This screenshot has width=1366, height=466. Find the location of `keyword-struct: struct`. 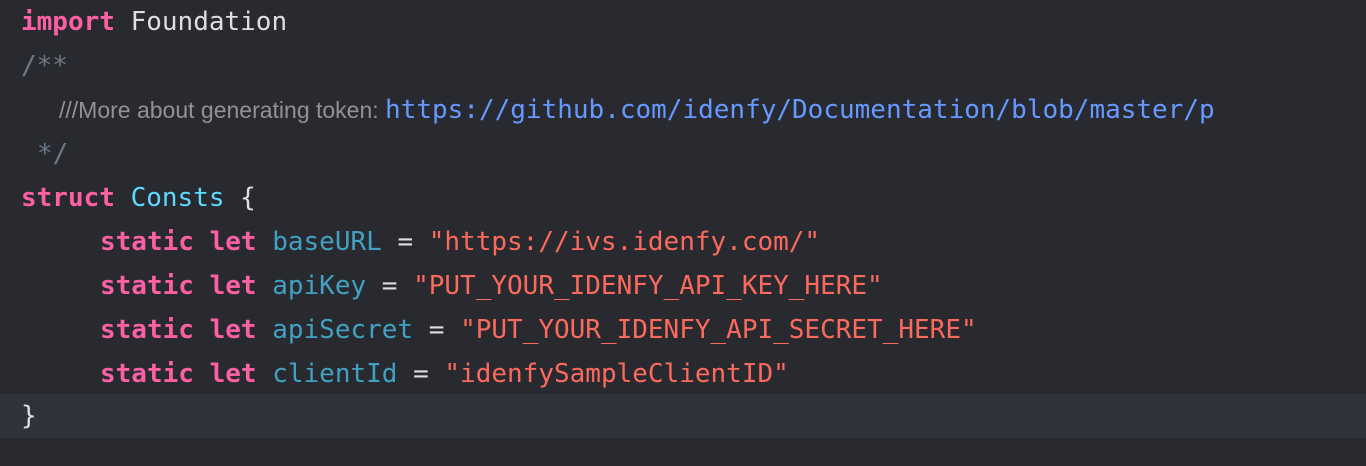

keyword-struct: struct is located at coordinates (68, 198).